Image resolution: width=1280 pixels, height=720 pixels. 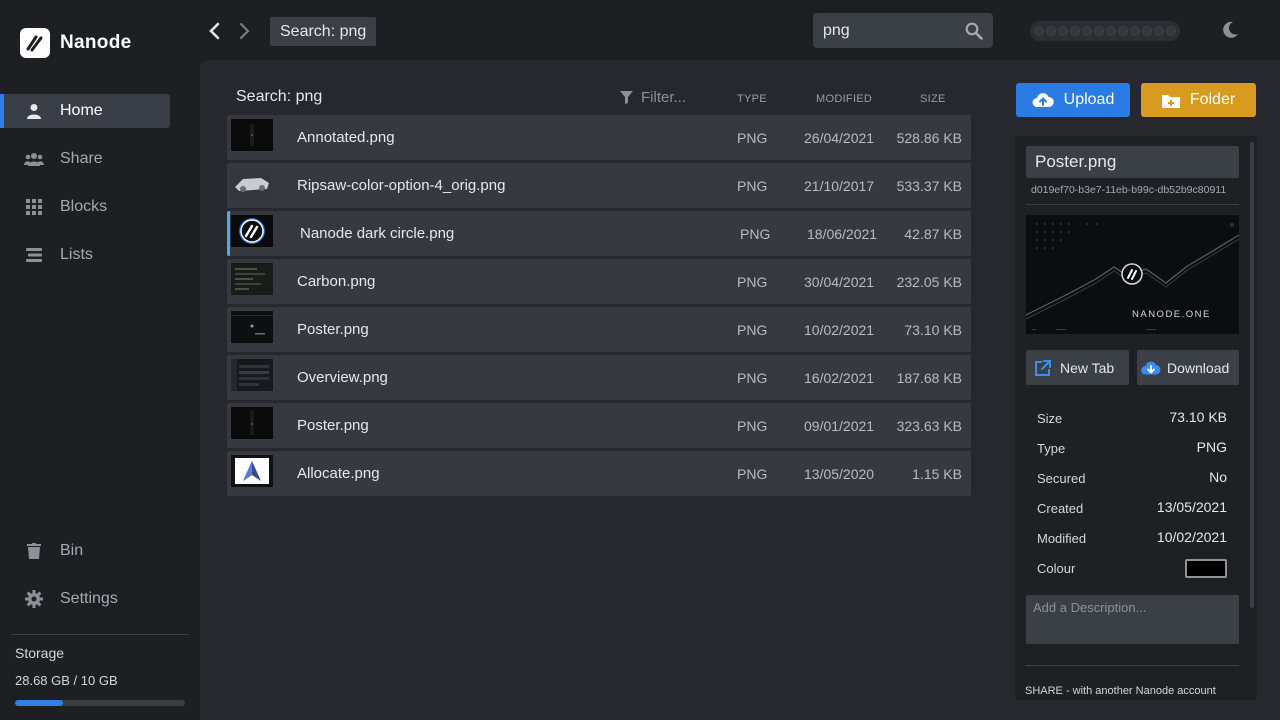 What do you see at coordinates (323, 31) in the screenshot?
I see `breadcrumb: Search: png` at bounding box center [323, 31].